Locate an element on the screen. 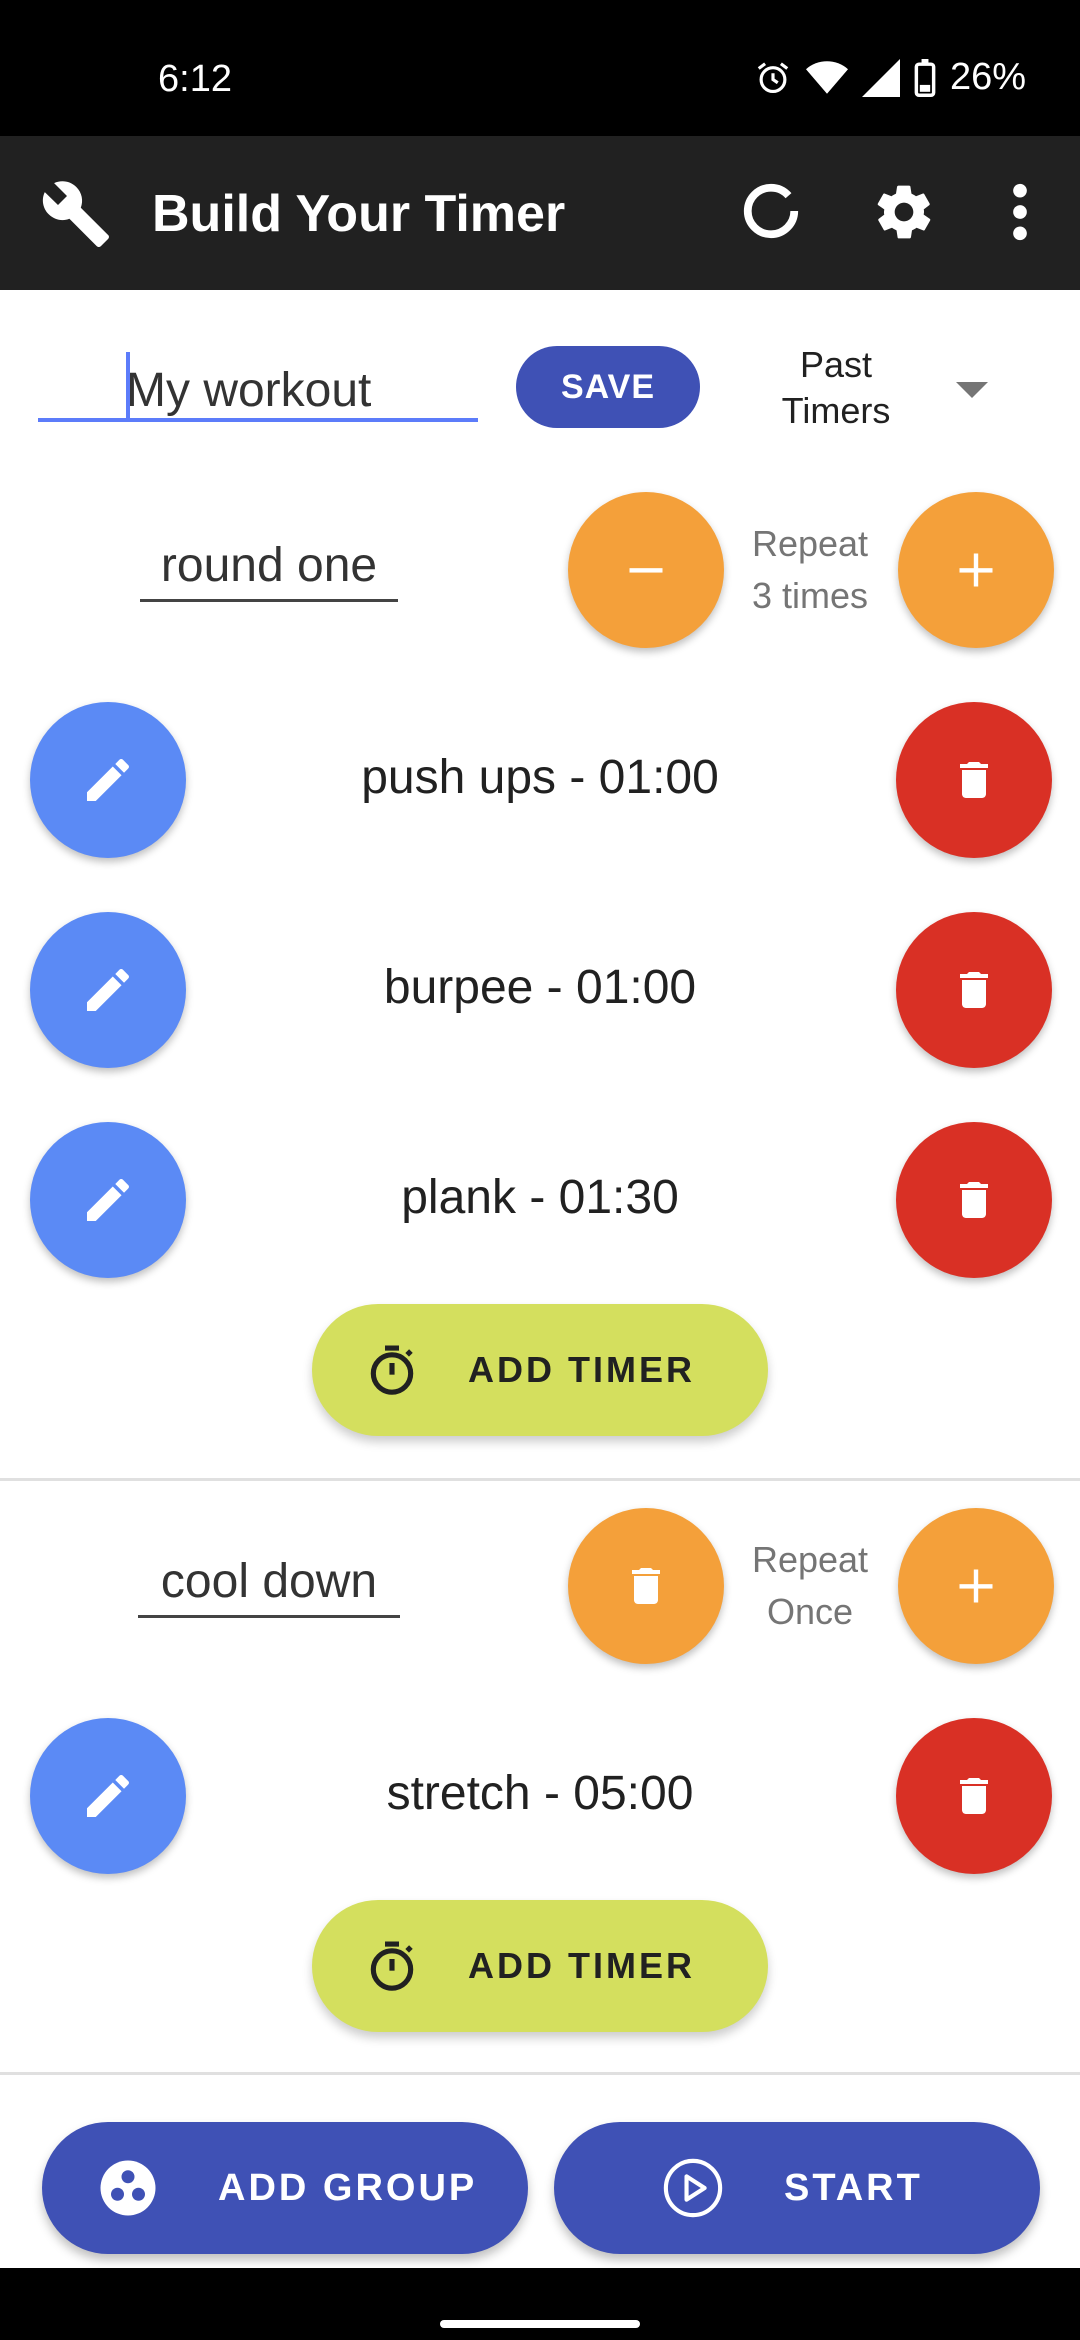  group-name-field: round one is located at coordinates (269, 570).